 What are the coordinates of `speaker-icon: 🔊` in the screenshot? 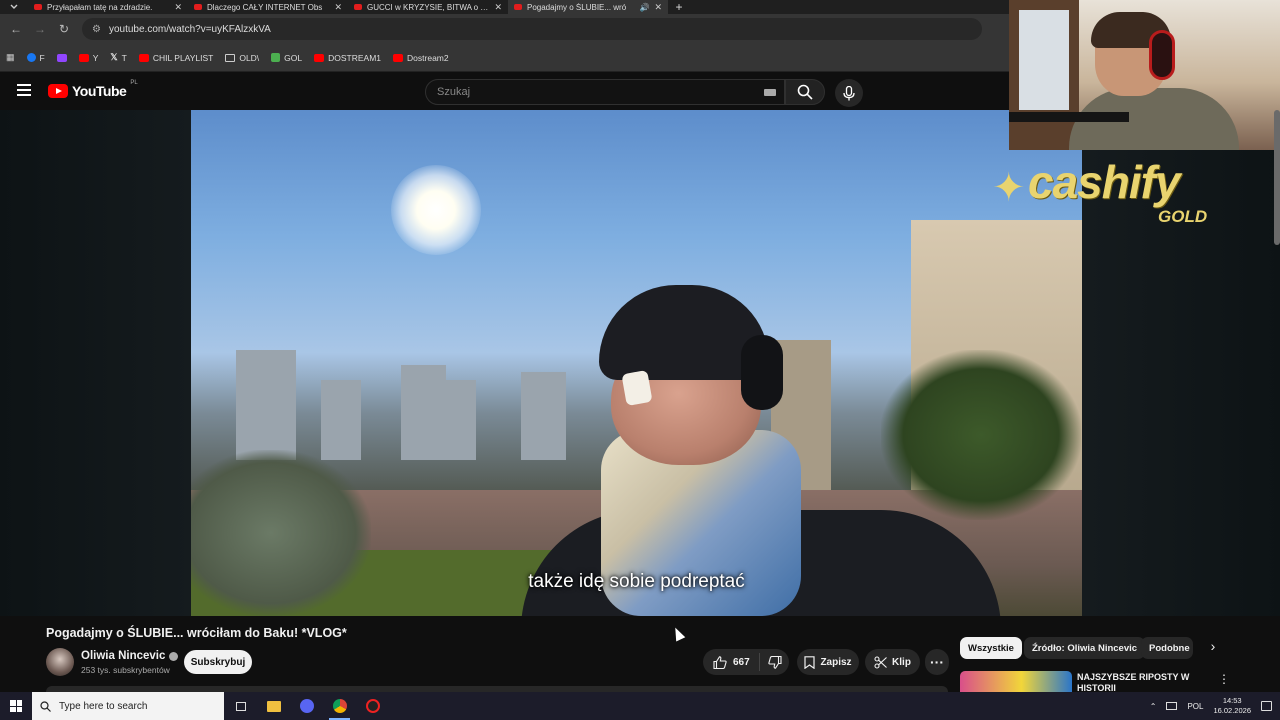 It's located at (644, 7).